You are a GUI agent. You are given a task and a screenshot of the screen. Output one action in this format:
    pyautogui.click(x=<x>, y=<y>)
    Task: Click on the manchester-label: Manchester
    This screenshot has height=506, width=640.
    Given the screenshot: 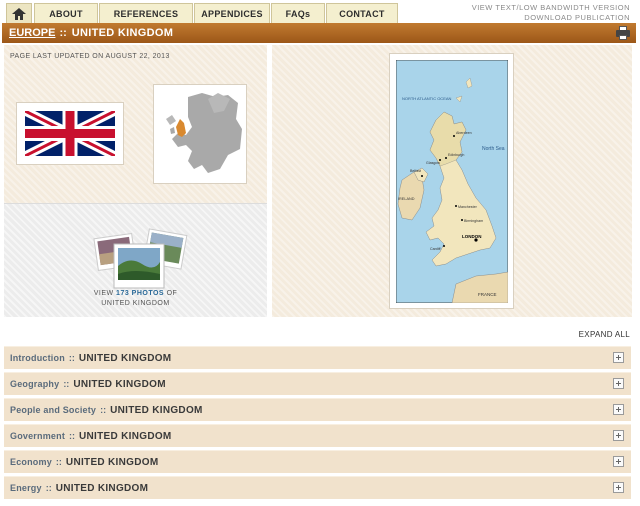 What is the action you would take?
    pyautogui.click(x=468, y=207)
    